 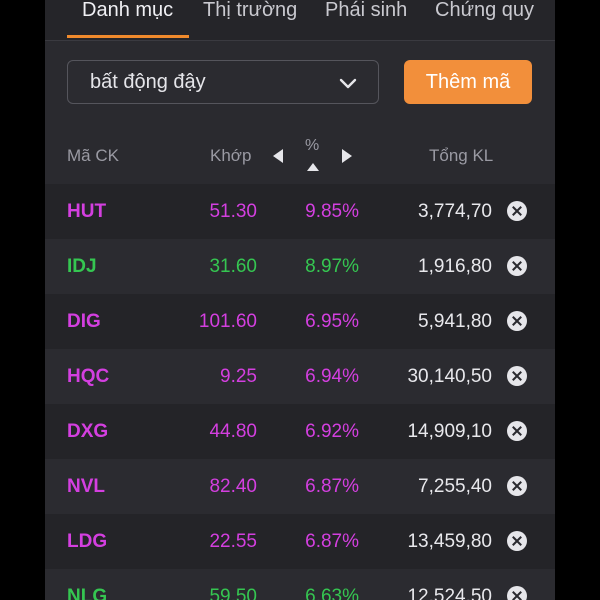 I want to click on header-volume: Tổng KL, so click(x=461, y=156).